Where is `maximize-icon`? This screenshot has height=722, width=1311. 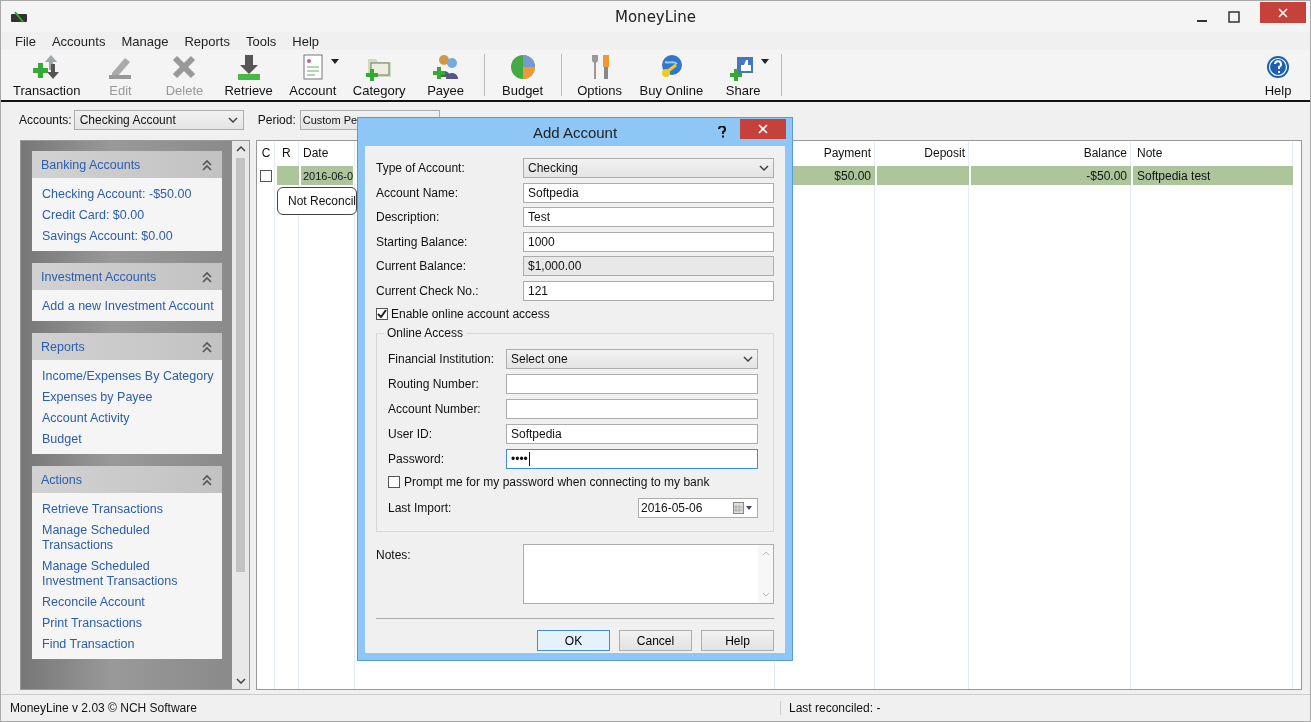 maximize-icon is located at coordinates (1234, 16).